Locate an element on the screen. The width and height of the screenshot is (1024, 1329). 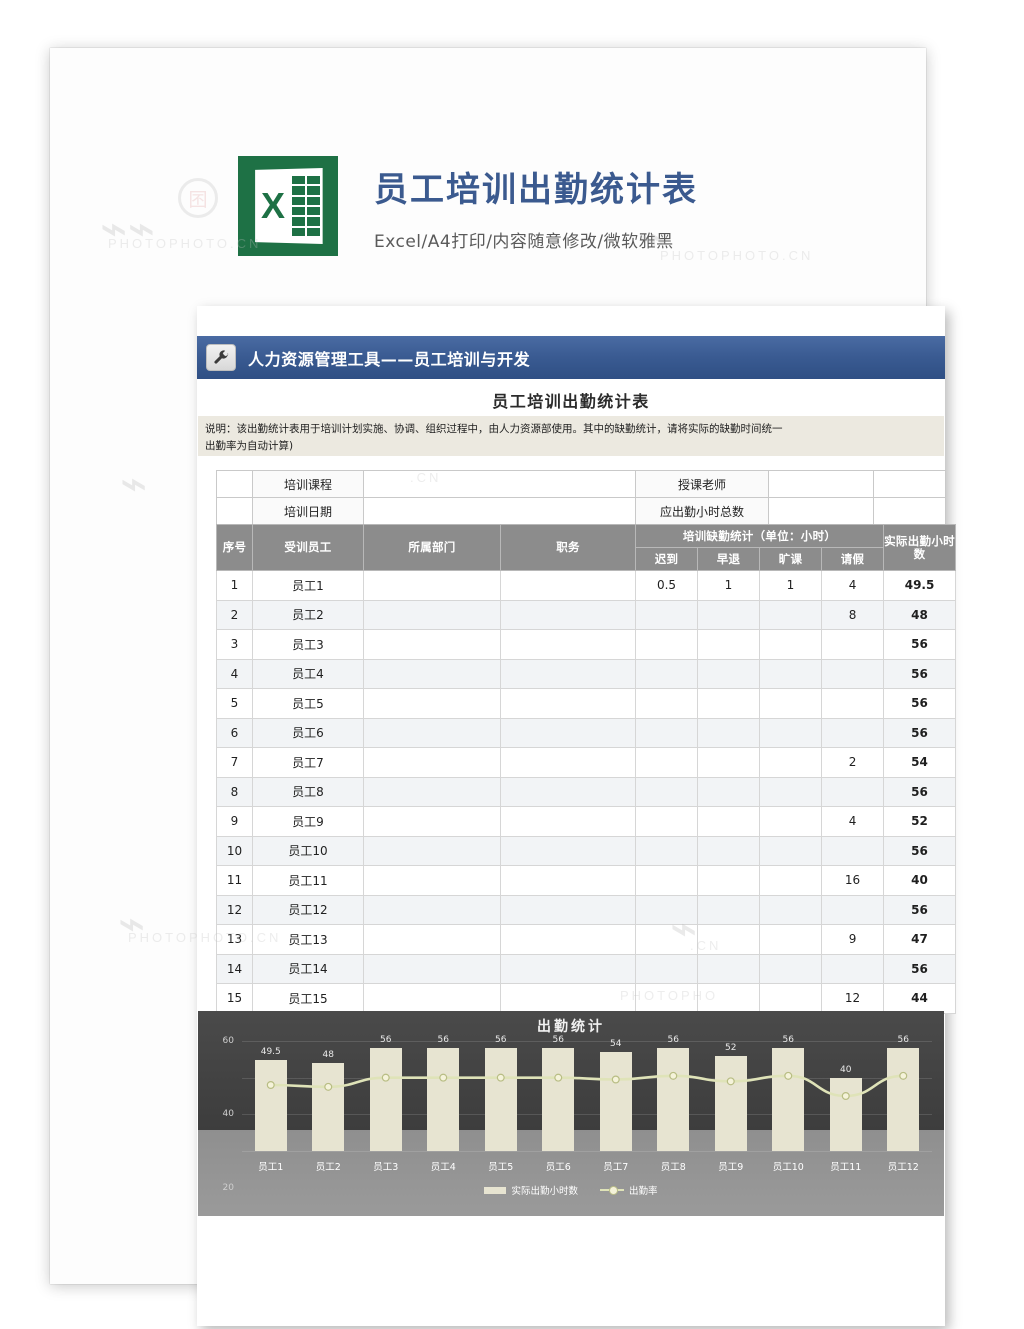
cell-employee: 员工9 is located at coordinates (308, 821).